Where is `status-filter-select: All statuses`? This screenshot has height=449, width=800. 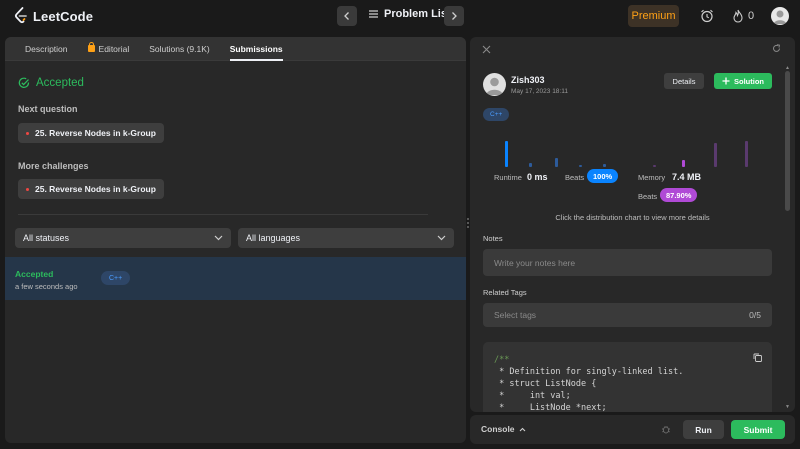 status-filter-select: All statuses is located at coordinates (123, 238).